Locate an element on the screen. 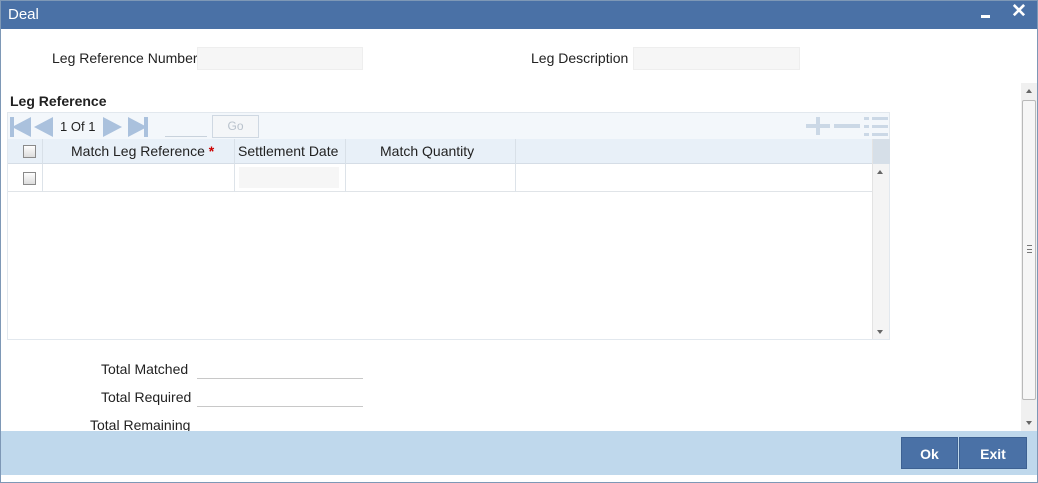 This screenshot has height=483, width=1038. row-filler is located at coordinates (694, 178).